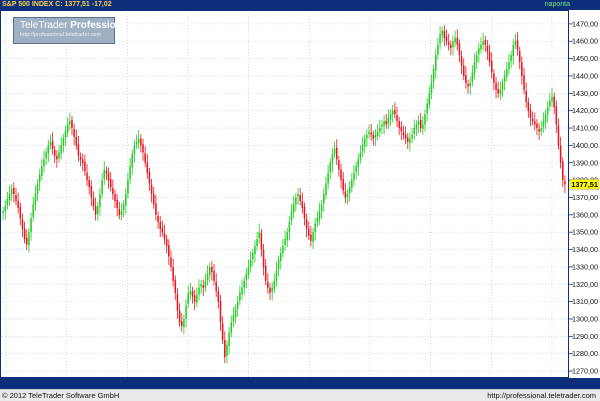 The image size is (600, 401). I want to click on last-price-label: 1377,51, so click(584, 184).